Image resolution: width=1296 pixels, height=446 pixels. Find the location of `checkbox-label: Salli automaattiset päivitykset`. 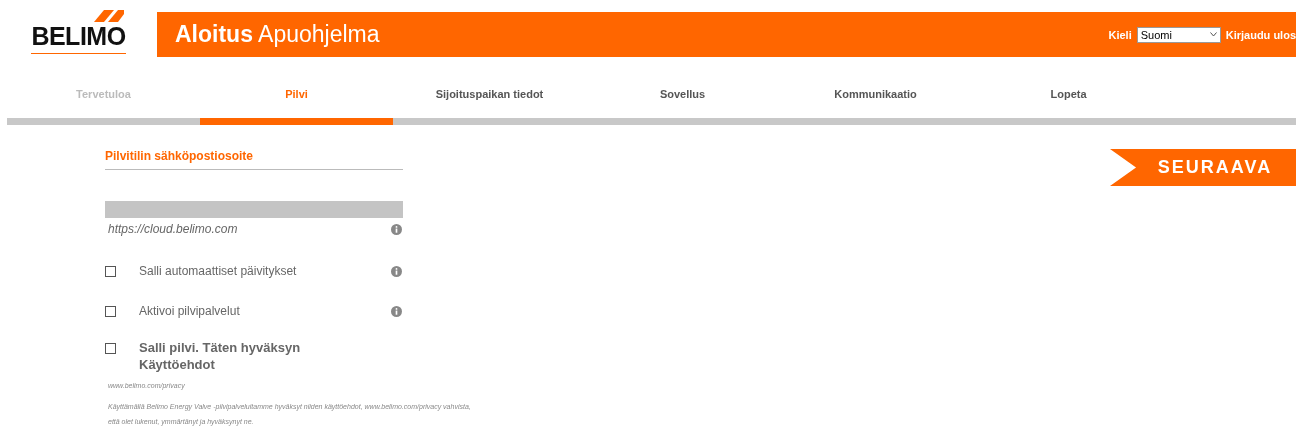

checkbox-label: Salli automaattiset päivitykset is located at coordinates (218, 272).